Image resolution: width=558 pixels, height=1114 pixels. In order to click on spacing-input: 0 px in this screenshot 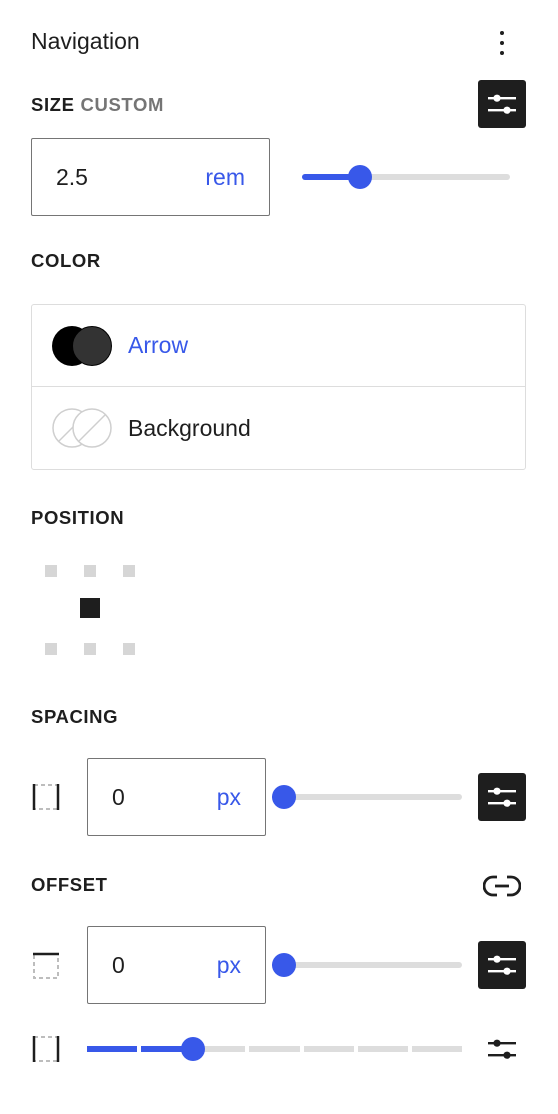, I will do `click(176, 797)`.